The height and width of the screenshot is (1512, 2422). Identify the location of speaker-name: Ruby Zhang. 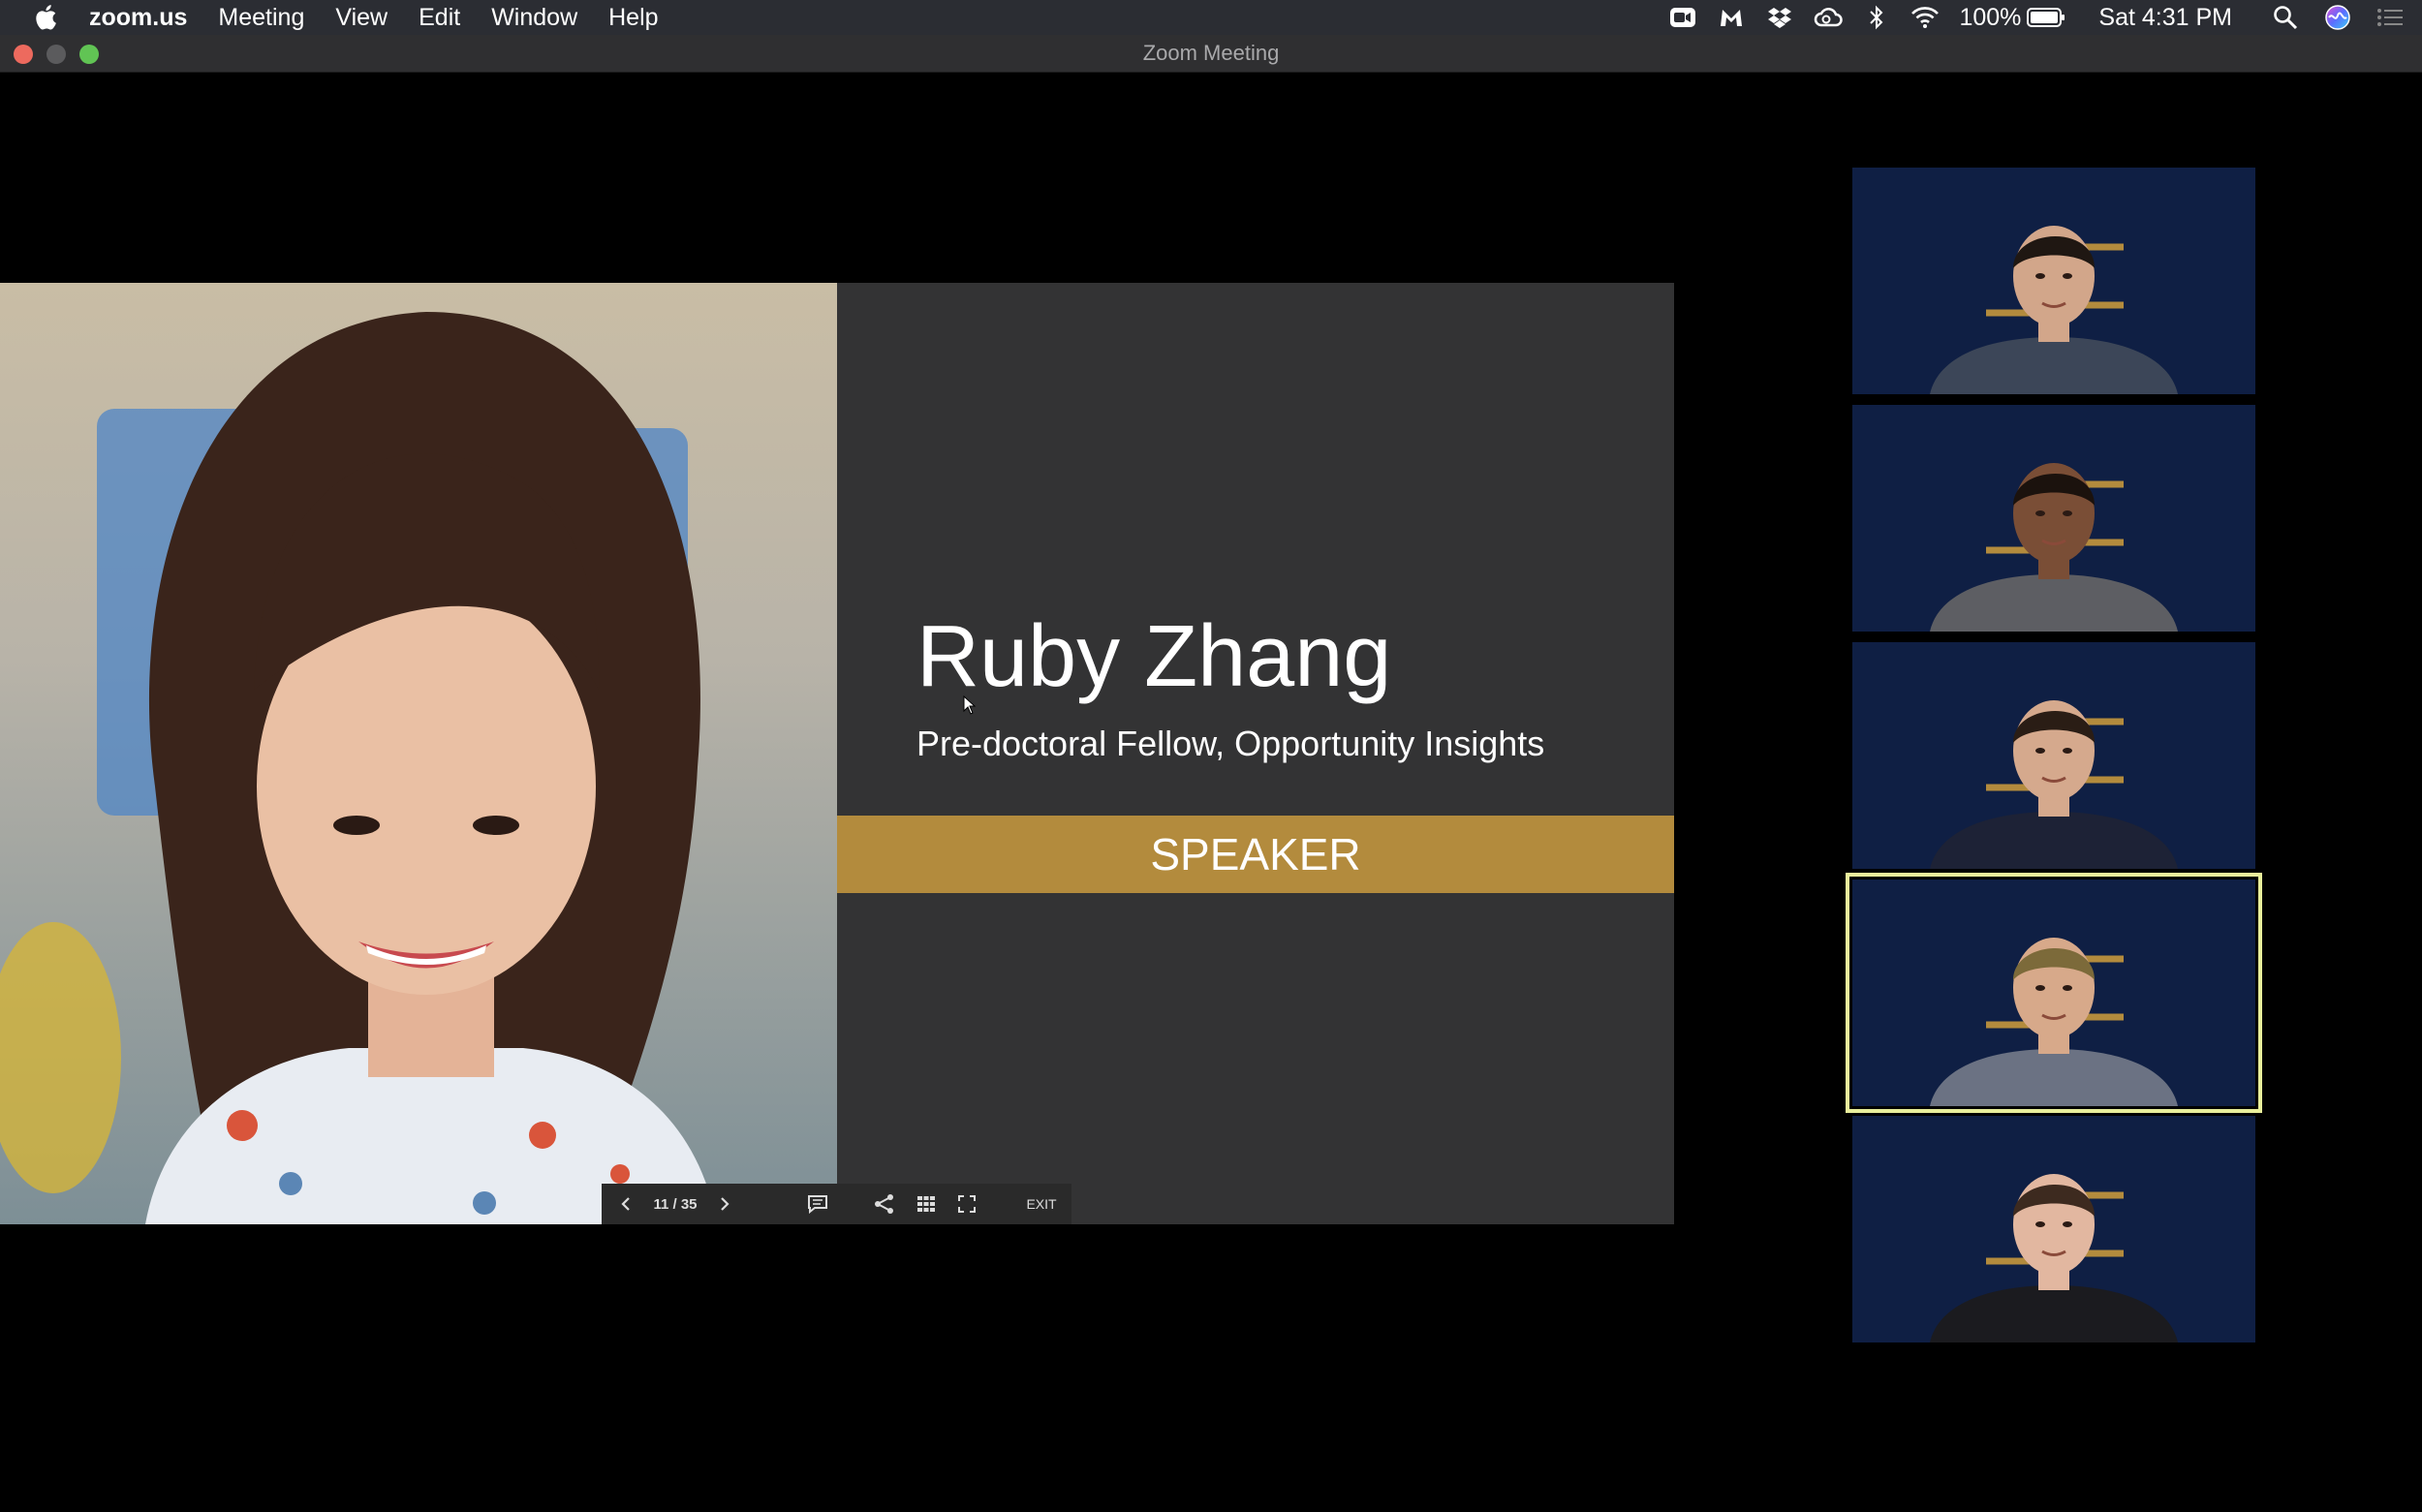
(1154, 656).